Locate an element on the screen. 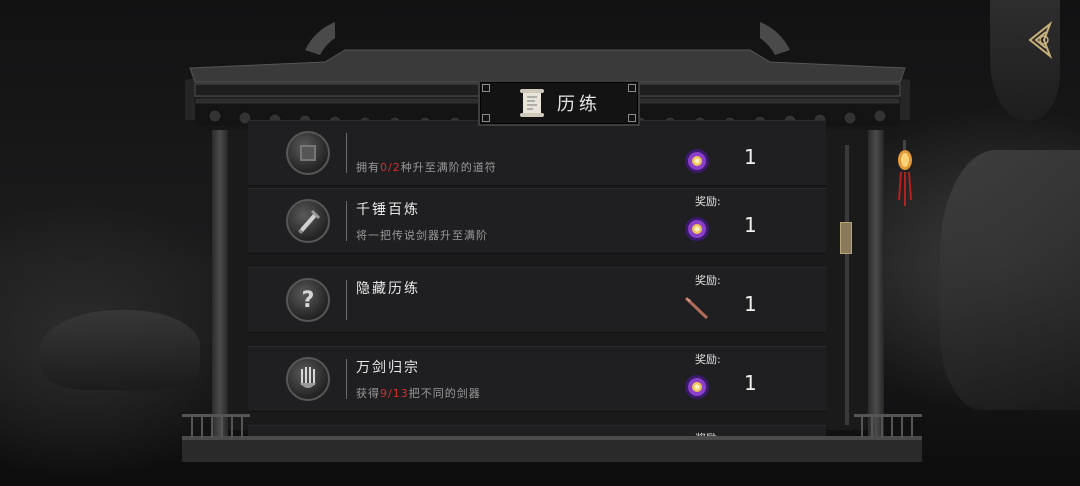 Image resolution: width=1080 pixels, height=486 pixels. book-icon is located at coordinates (308, 153).